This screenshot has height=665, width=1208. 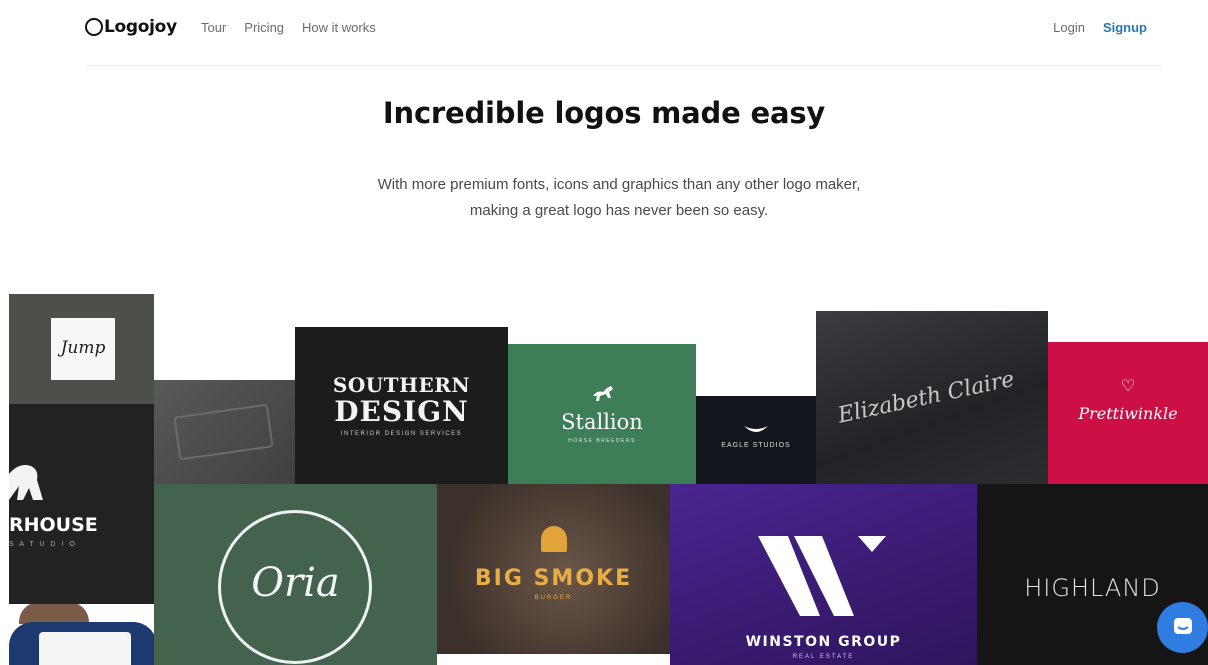 I want to click on logo-tile-prettiwinkle: ♡ Prettiwinkle, so click(x=1128, y=413).